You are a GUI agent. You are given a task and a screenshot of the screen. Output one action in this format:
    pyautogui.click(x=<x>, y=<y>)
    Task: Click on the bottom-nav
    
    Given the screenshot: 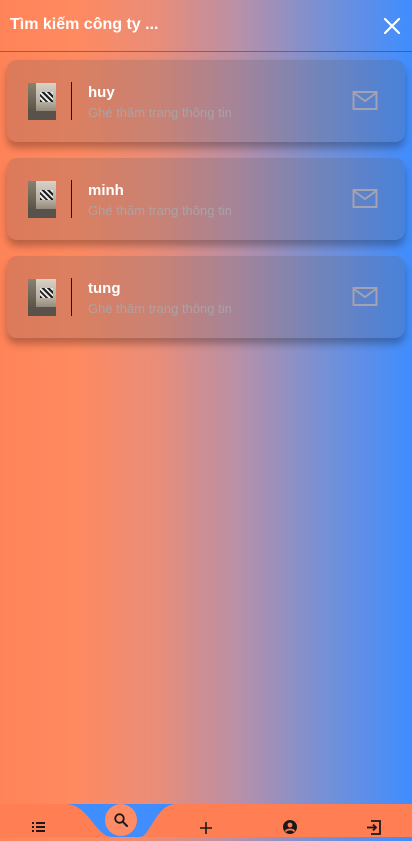 What is the action you would take?
    pyautogui.click(x=206, y=820)
    